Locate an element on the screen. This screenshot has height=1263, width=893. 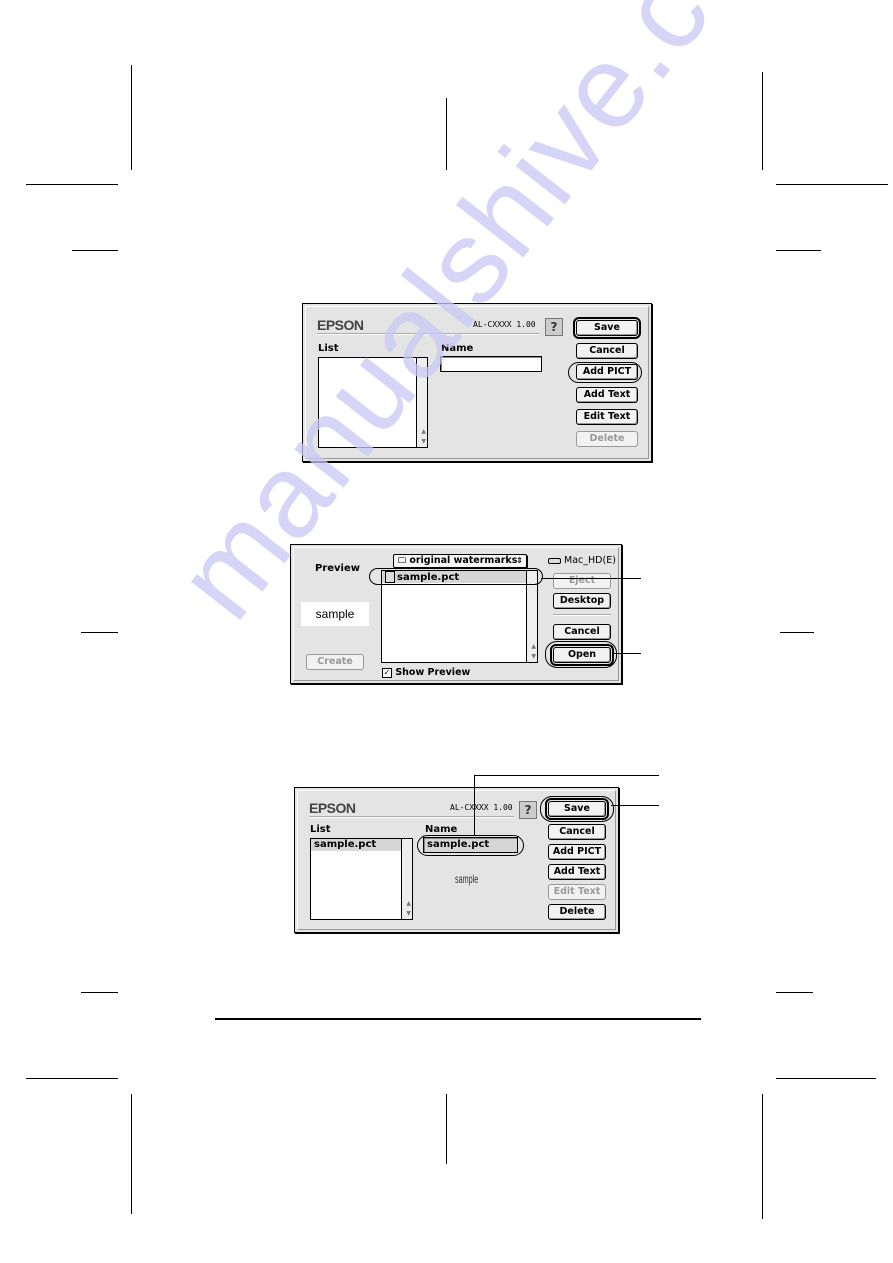
name-field: sample.pct is located at coordinates (470, 845).